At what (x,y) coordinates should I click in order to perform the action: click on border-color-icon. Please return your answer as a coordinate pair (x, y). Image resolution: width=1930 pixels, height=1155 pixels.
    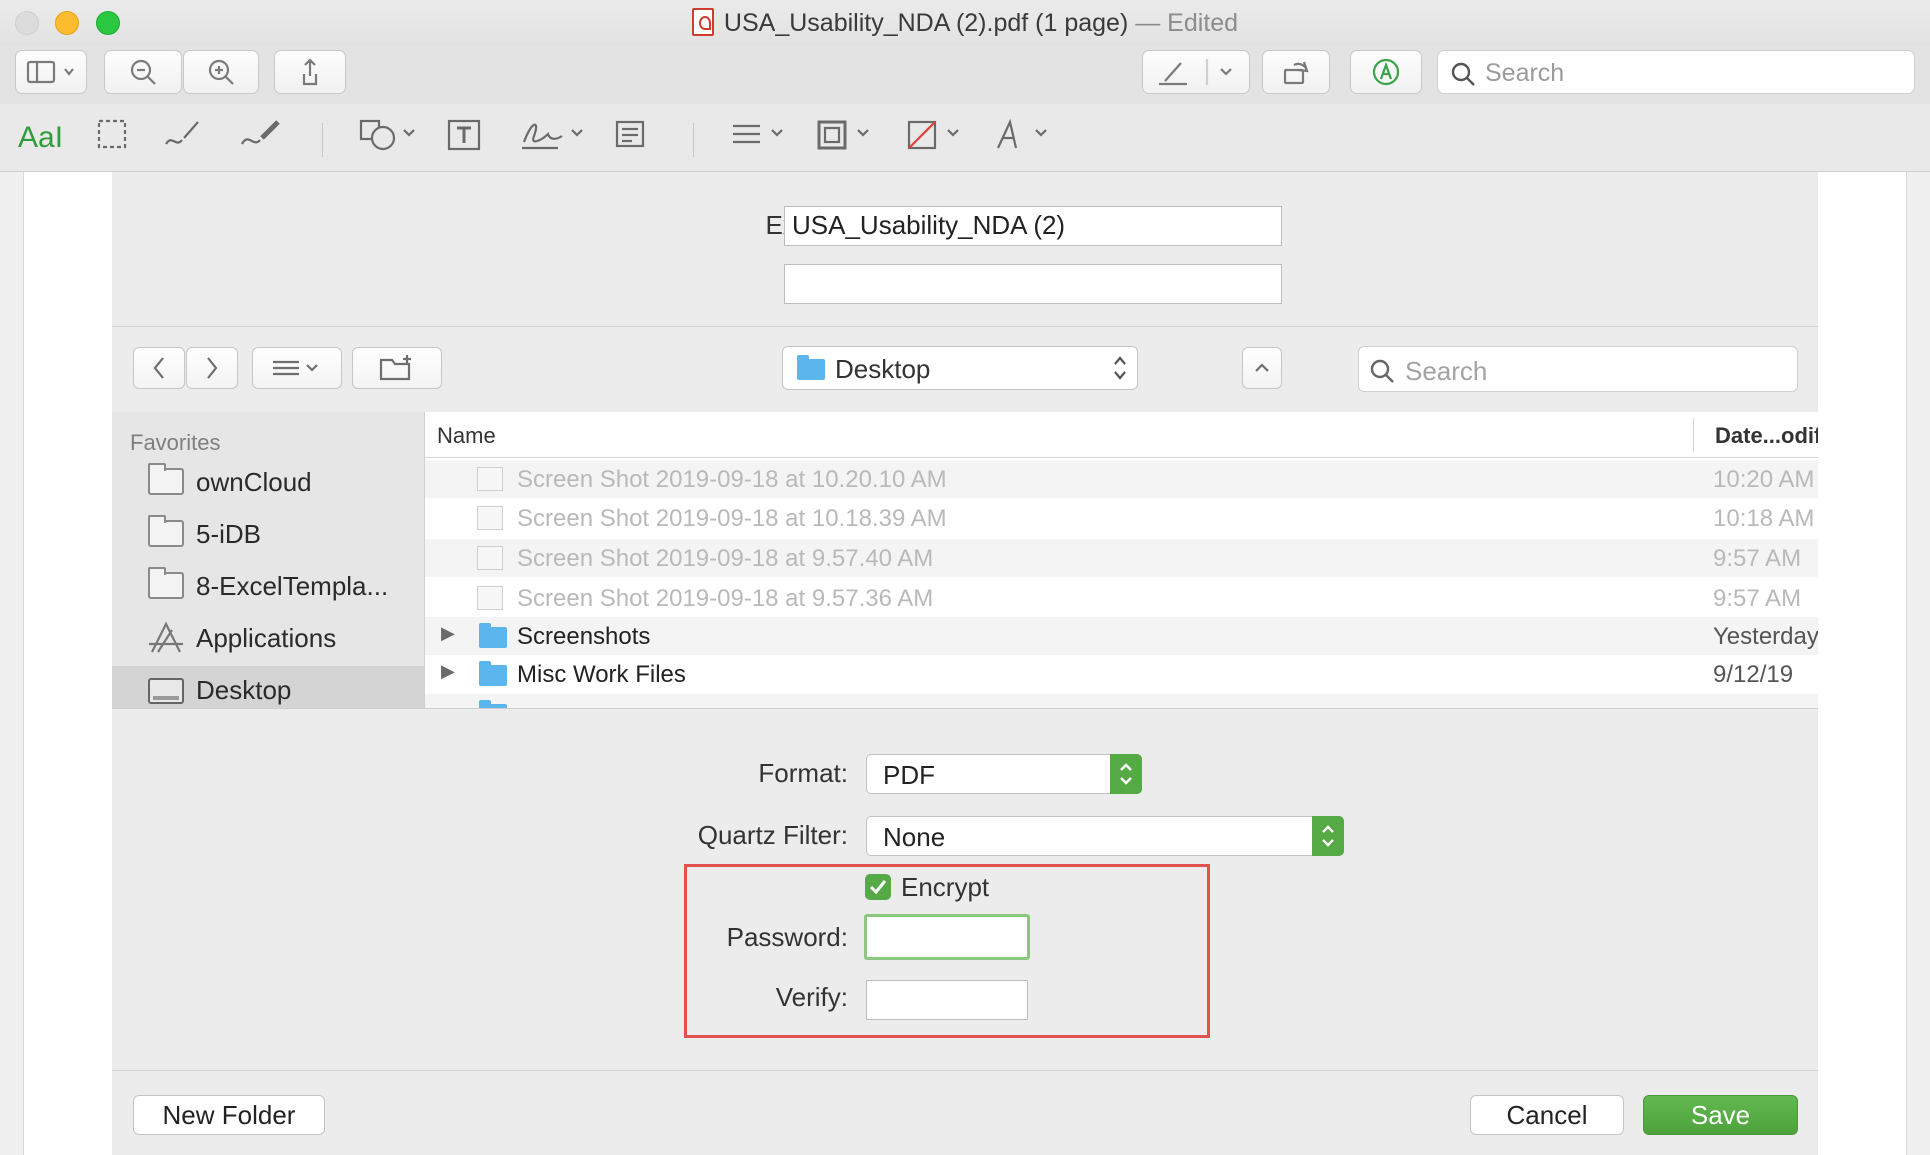
    Looking at the image, I should click on (843, 135).